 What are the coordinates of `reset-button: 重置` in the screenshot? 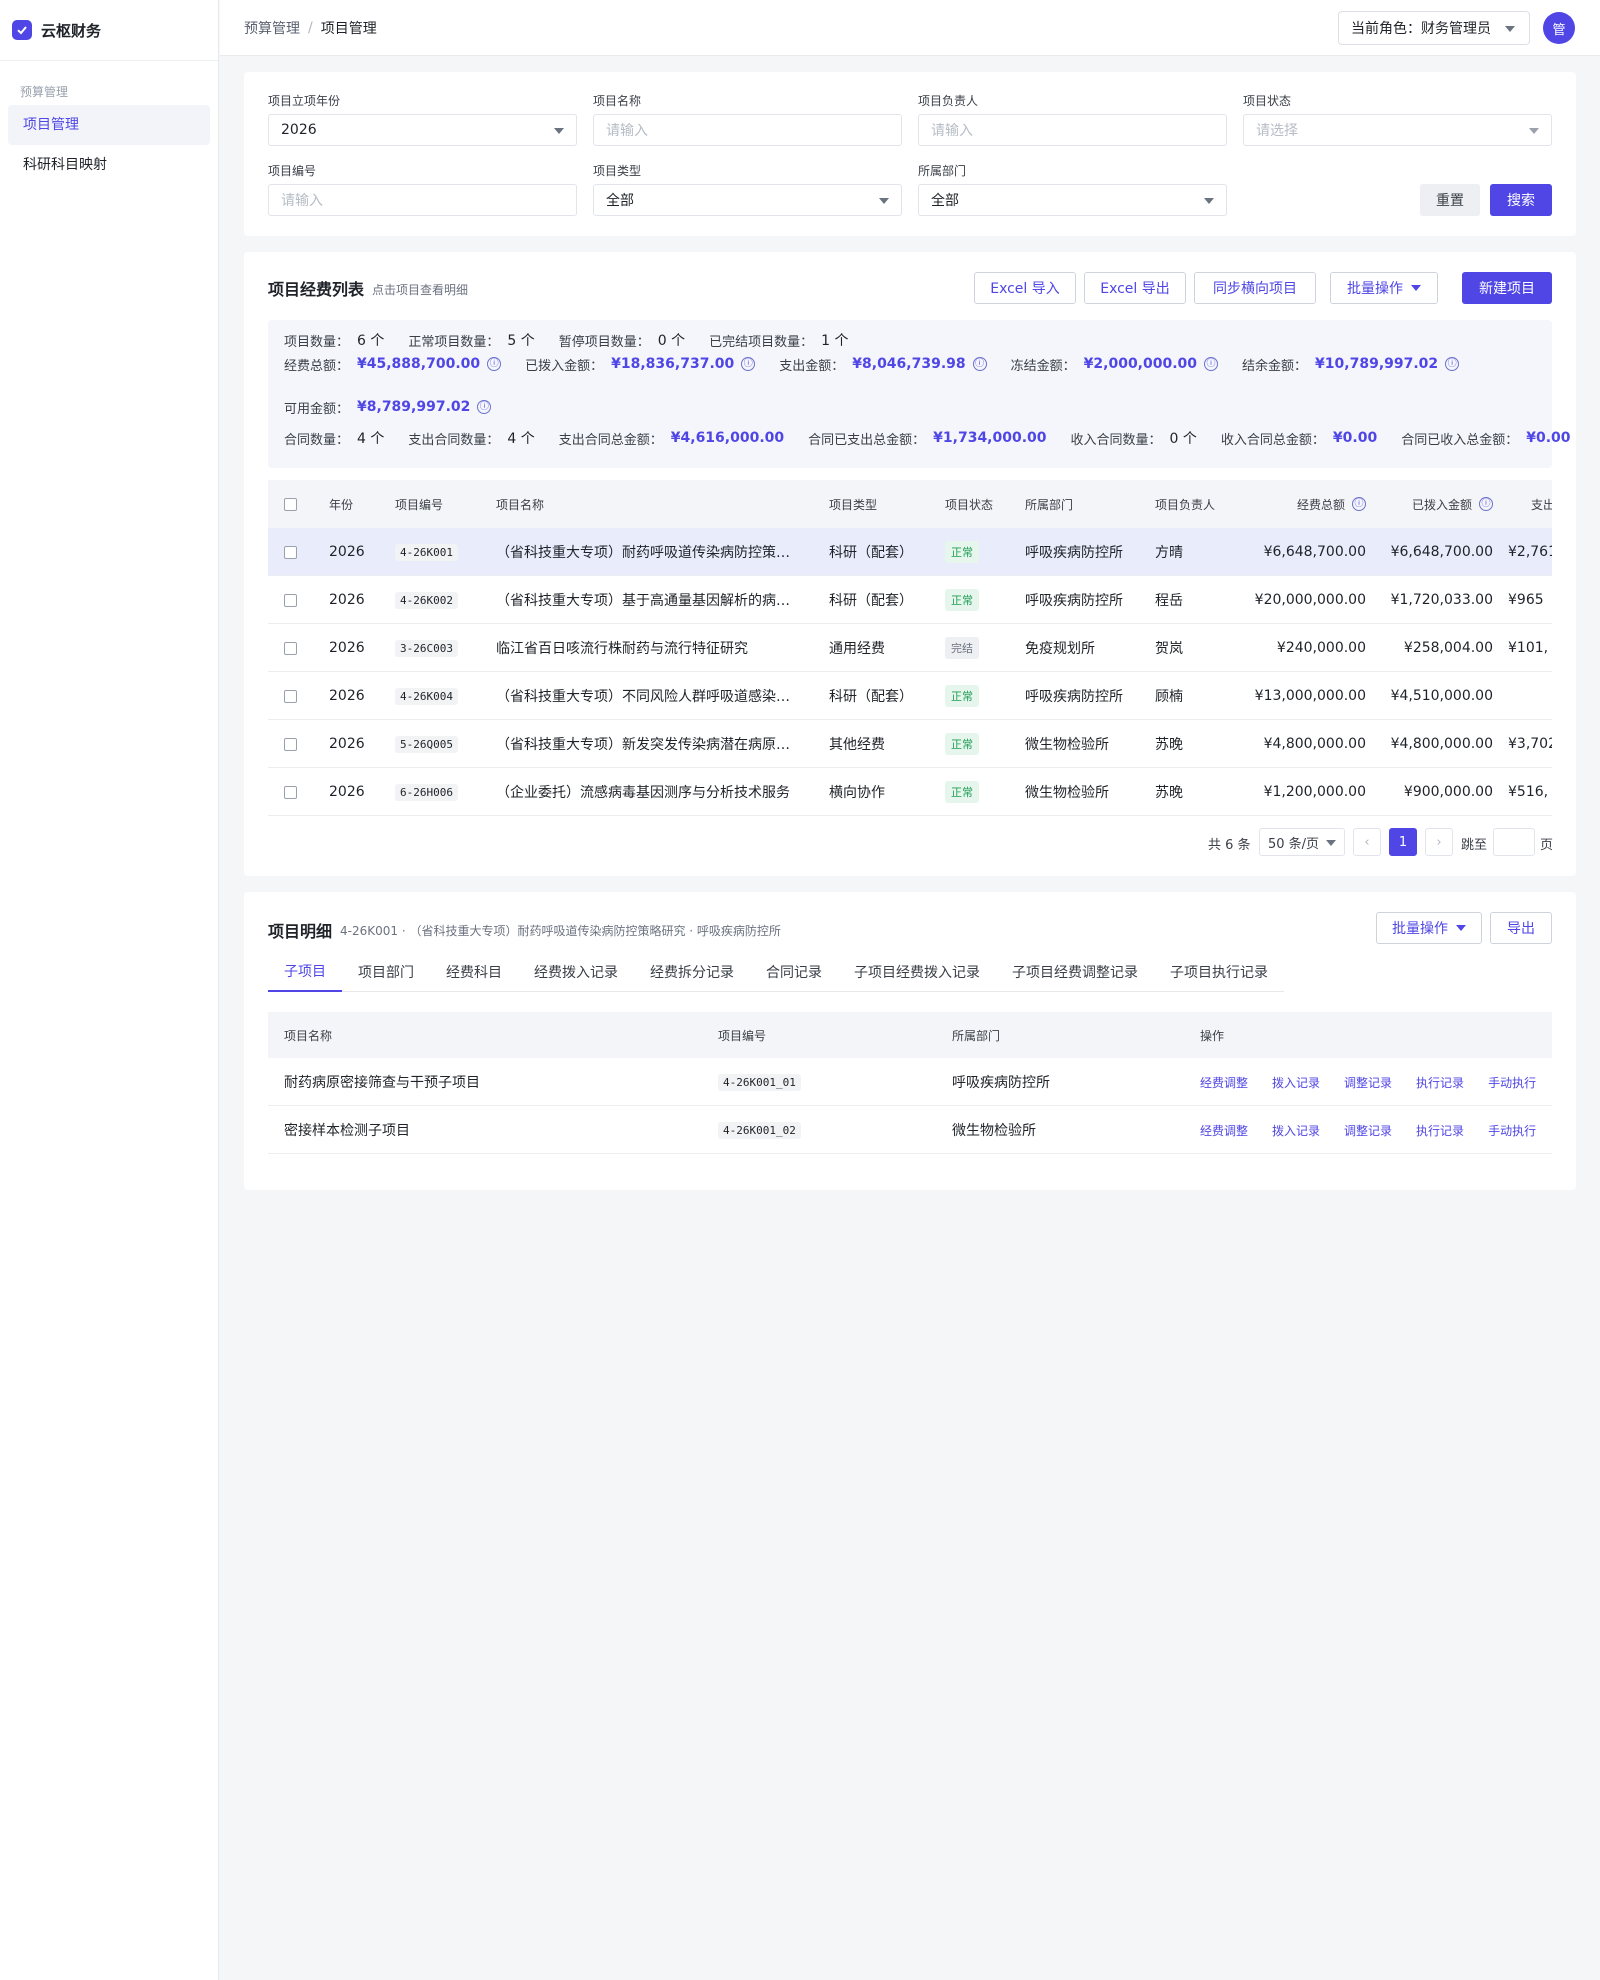 It's located at (1450, 200).